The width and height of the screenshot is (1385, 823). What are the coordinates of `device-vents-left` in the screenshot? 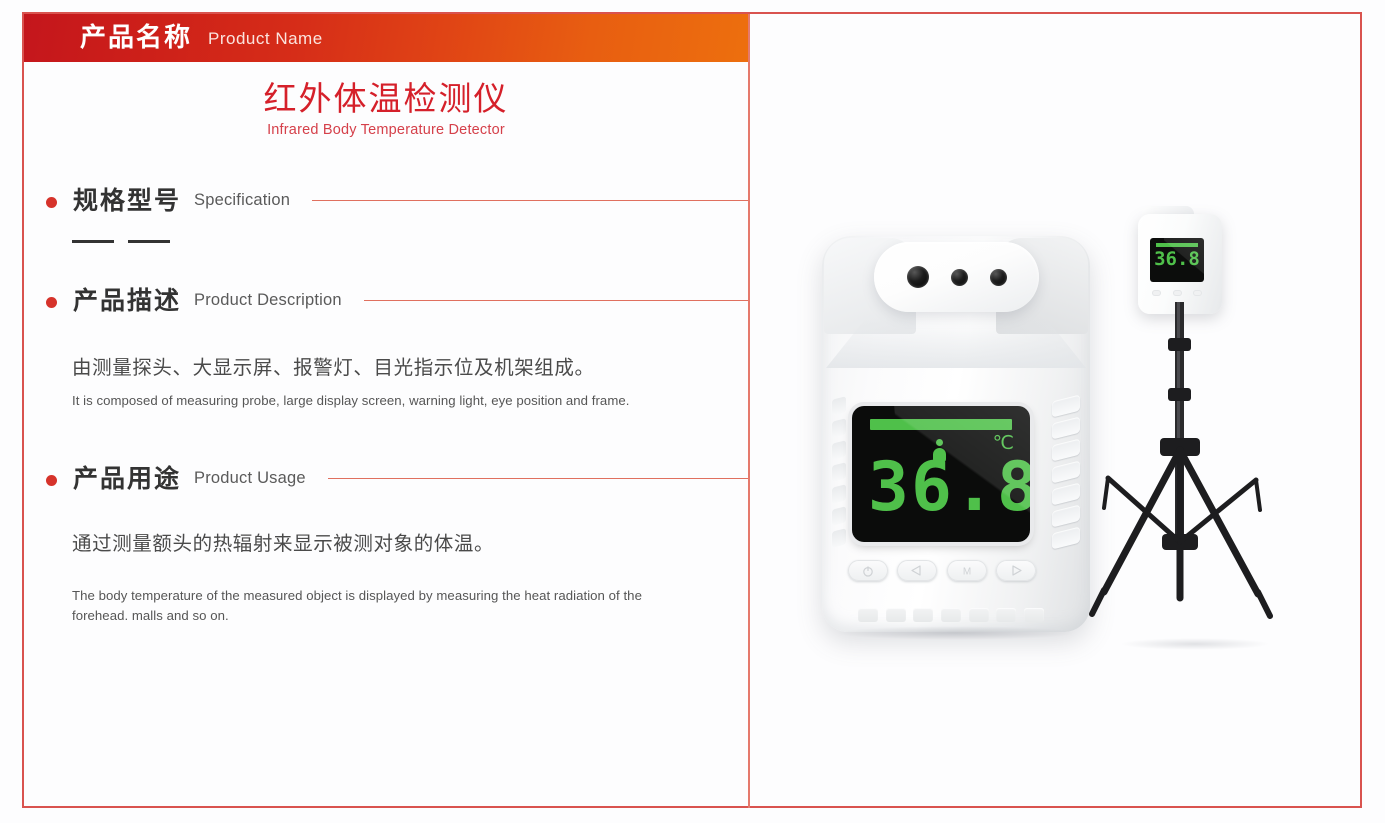 It's located at (839, 475).